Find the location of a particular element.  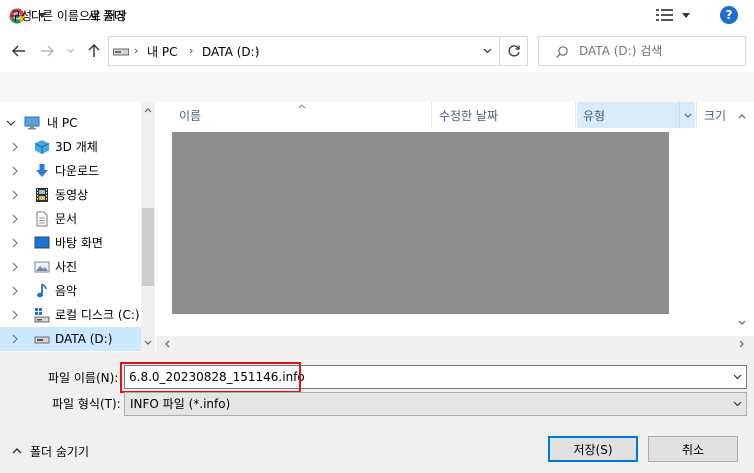

file-list-scroll-down is located at coordinates (742, 322).